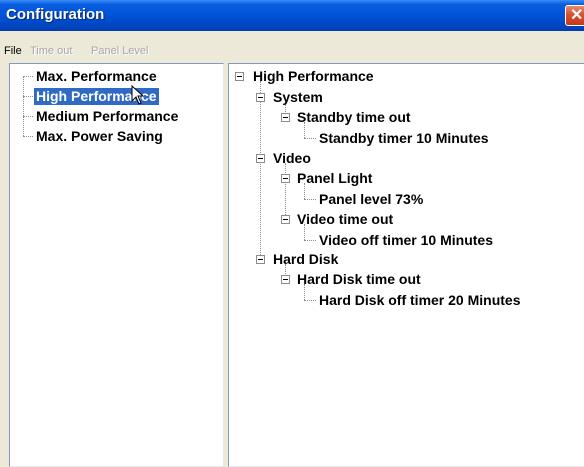 Image resolution: width=584 pixels, height=467 pixels. What do you see at coordinates (334, 178) in the screenshot?
I see `tree-node-panel-light: Panel Light` at bounding box center [334, 178].